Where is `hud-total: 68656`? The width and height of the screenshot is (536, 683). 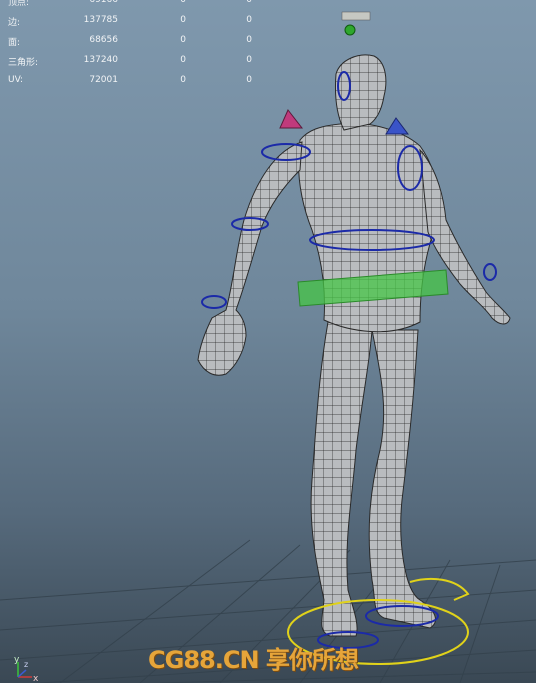
hud-total: 68656 is located at coordinates (103, 40).